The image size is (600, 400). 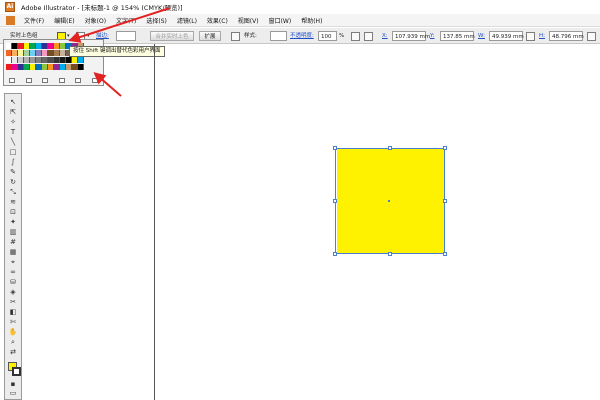 I want to click on hand-tool-icon: ✋, so click(x=13, y=332).